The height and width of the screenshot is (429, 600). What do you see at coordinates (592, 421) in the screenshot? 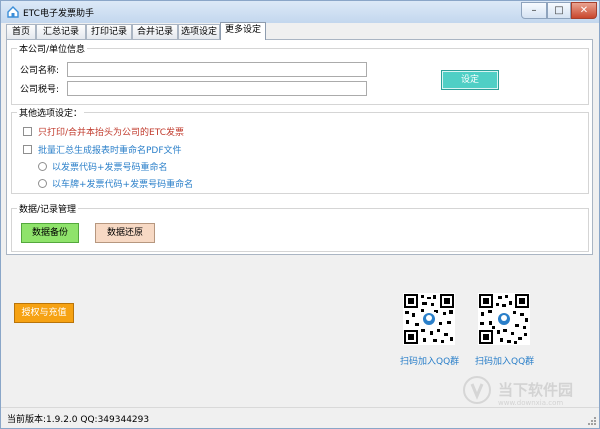
I see `resize-grip-icon` at bounding box center [592, 421].